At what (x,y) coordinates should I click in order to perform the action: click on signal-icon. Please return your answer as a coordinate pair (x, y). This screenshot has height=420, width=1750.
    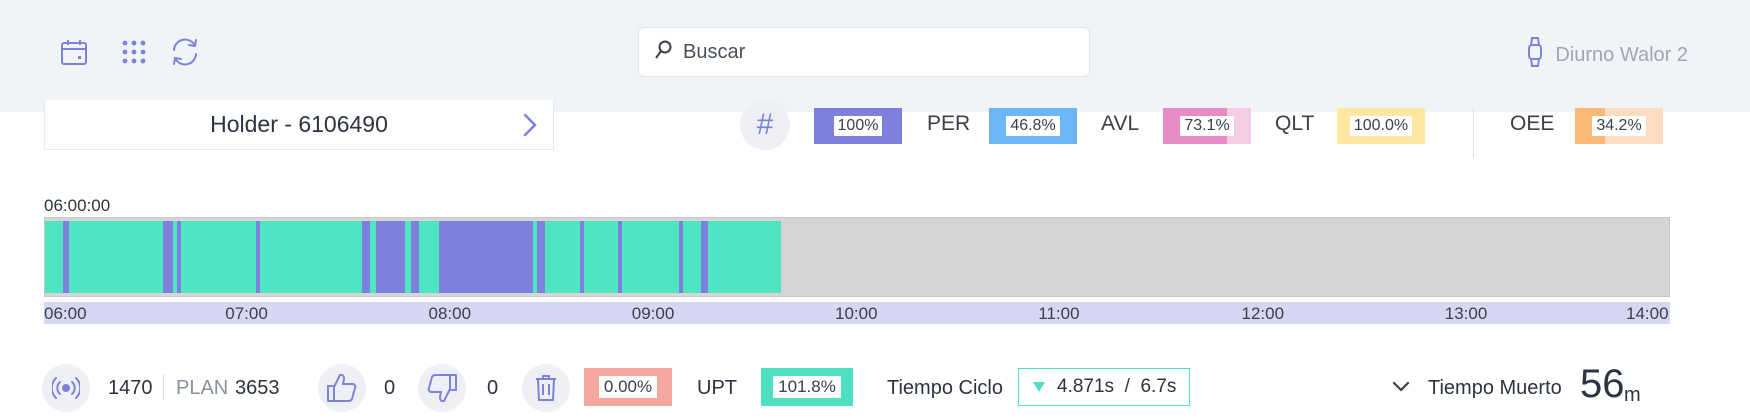
    Looking at the image, I should click on (66, 388).